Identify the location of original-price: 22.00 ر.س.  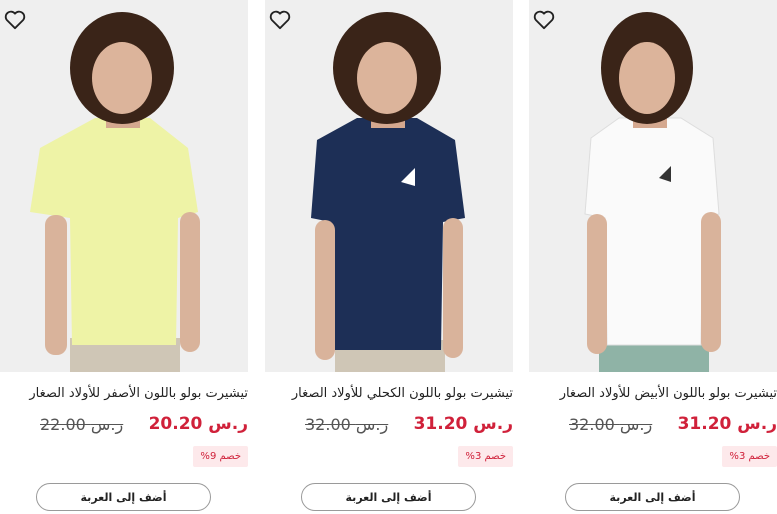
(82, 424).